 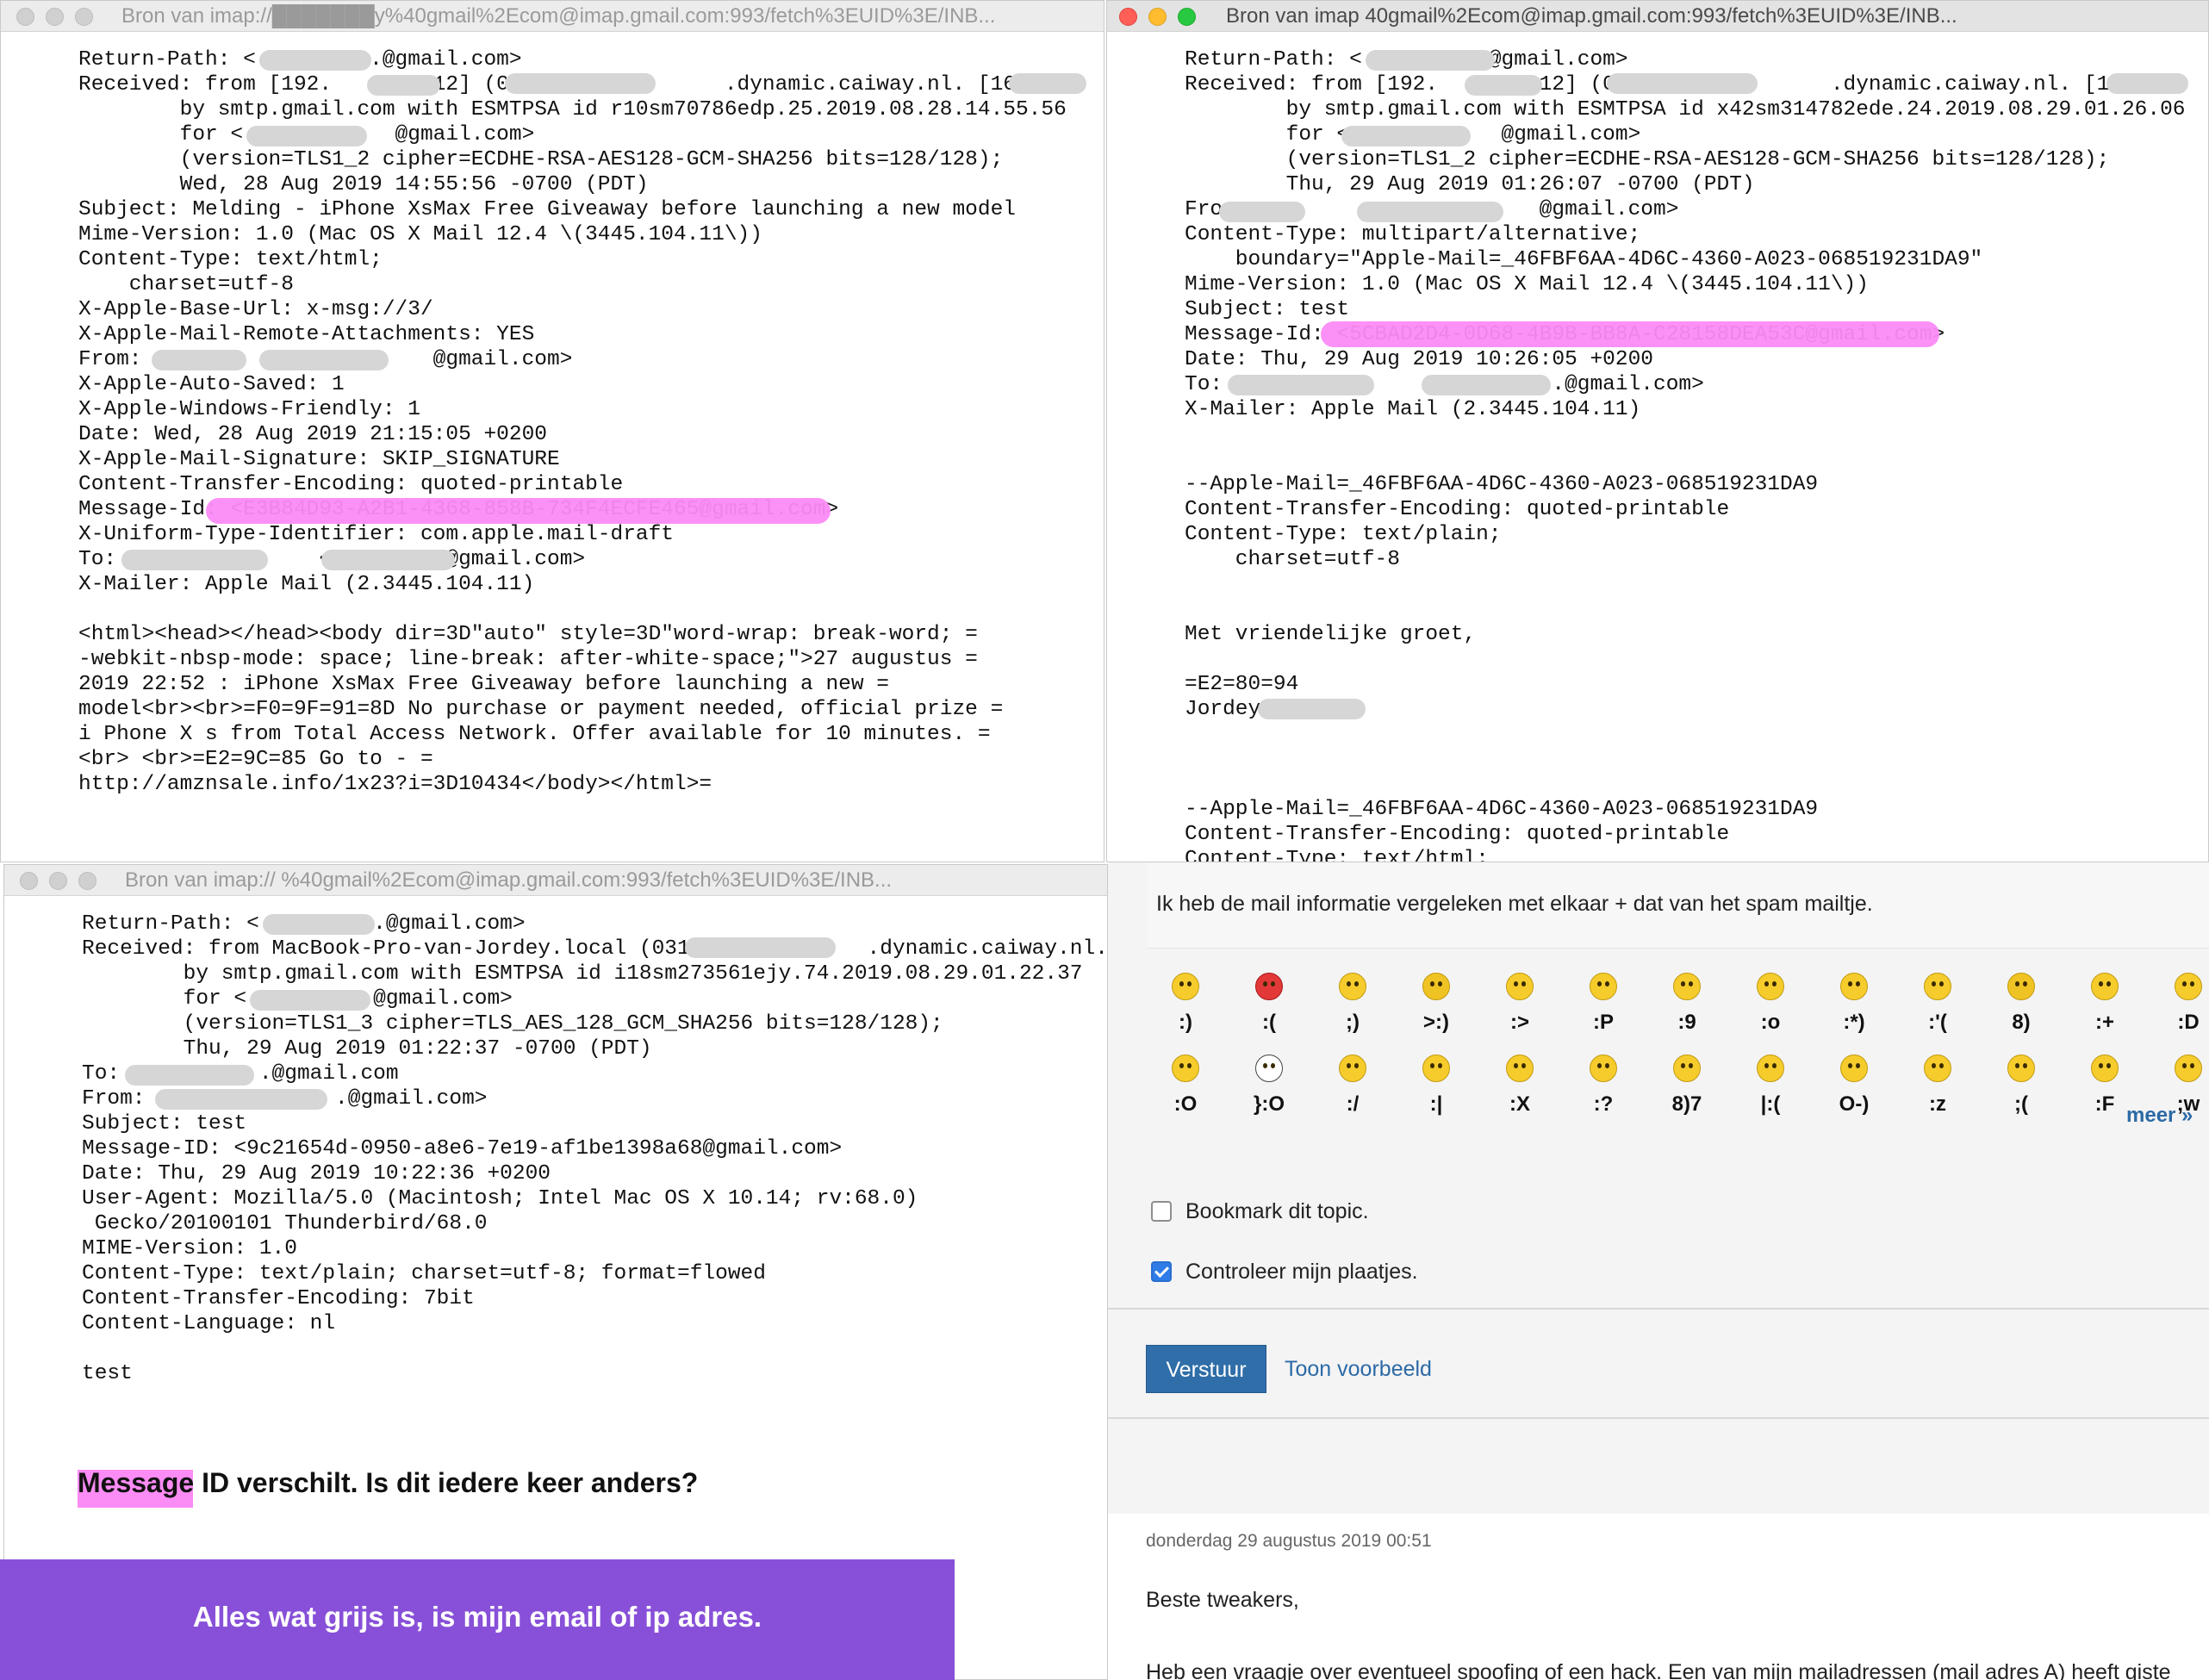 What do you see at coordinates (209, 1324) in the screenshot?
I see `source-line: Content-Language: nl` at bounding box center [209, 1324].